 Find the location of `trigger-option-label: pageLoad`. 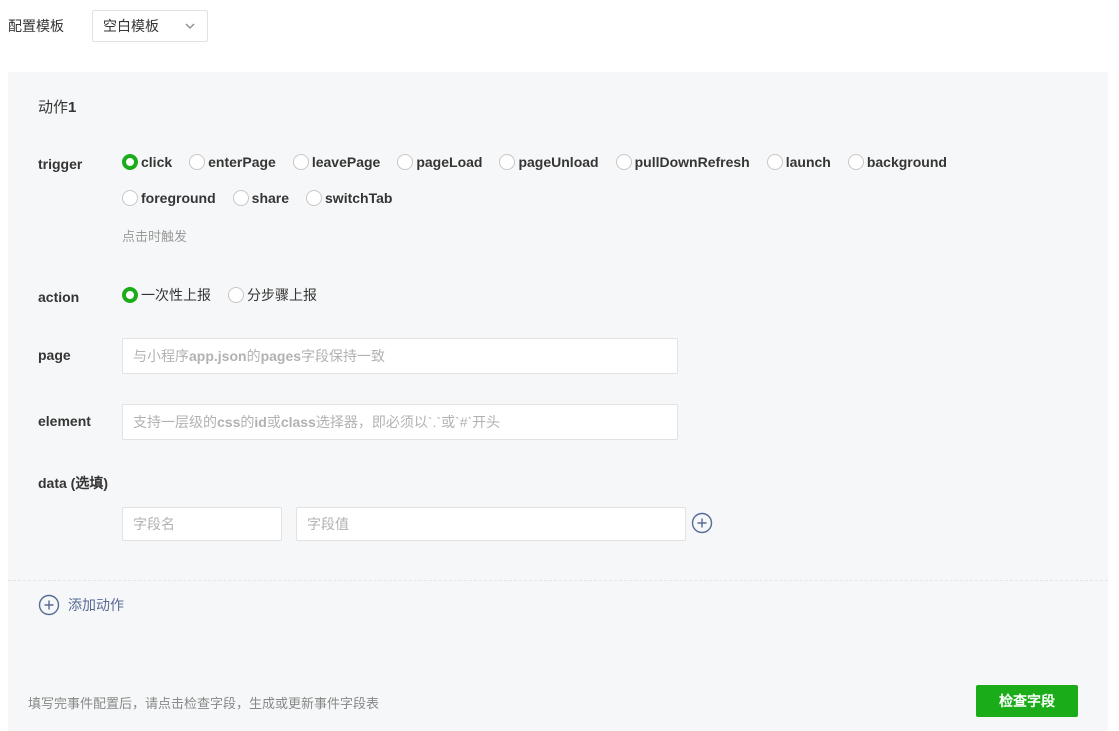

trigger-option-label: pageLoad is located at coordinates (449, 162).